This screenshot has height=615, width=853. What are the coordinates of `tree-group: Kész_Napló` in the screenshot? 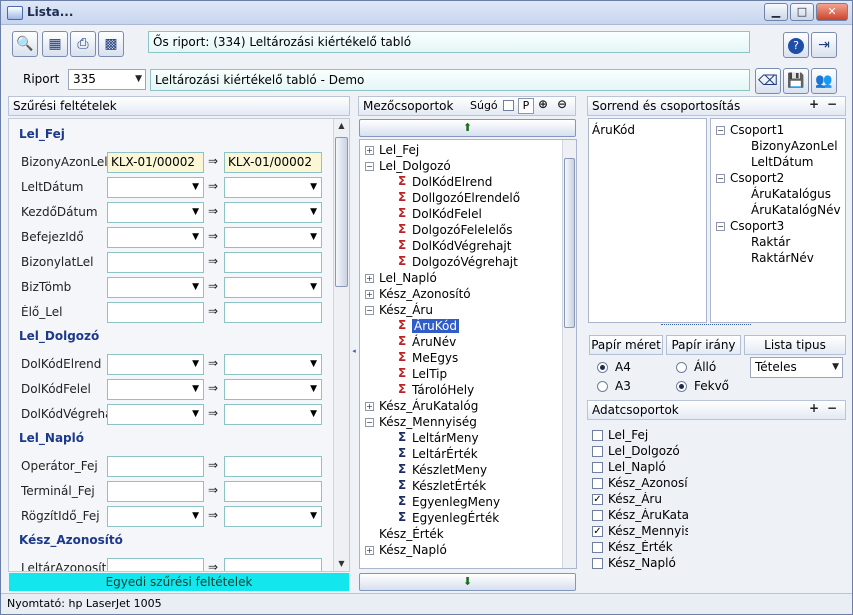 It's located at (413, 550).